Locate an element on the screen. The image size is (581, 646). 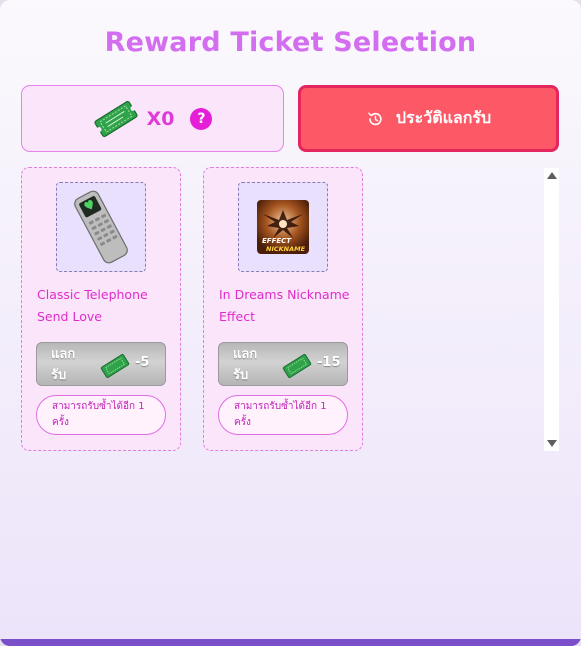
ticket-balance: X0 ? is located at coordinates (152, 118).